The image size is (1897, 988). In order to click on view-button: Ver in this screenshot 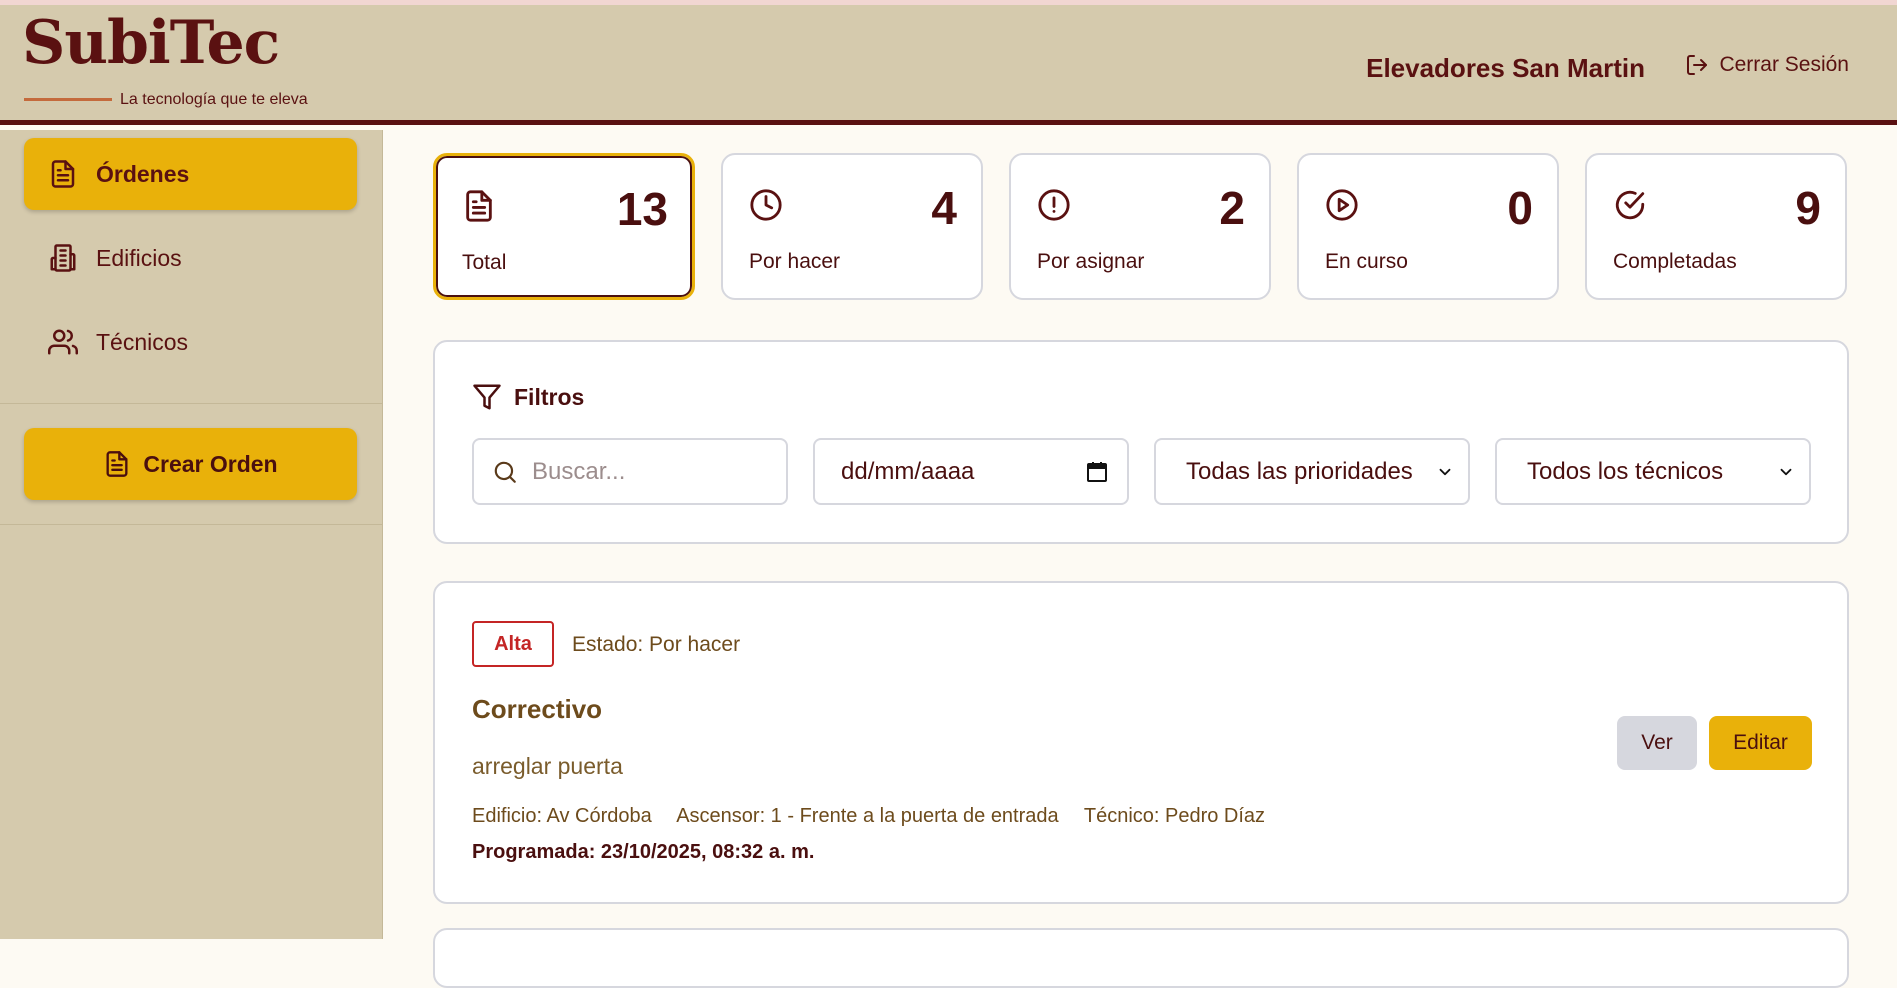, I will do `click(1657, 743)`.